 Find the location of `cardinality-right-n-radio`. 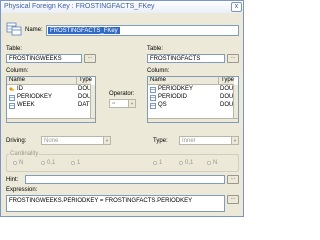

cardinality-right-n-radio is located at coordinates (209, 163).